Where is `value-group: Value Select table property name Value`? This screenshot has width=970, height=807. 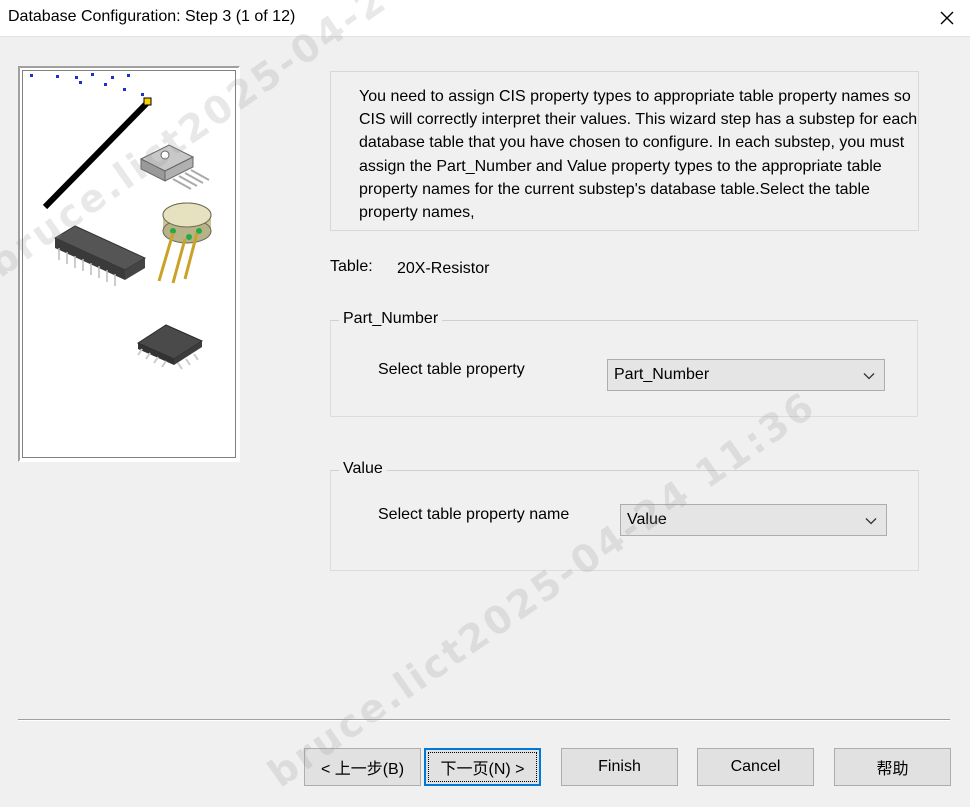 value-group: Value Select table property name Value is located at coordinates (624, 515).